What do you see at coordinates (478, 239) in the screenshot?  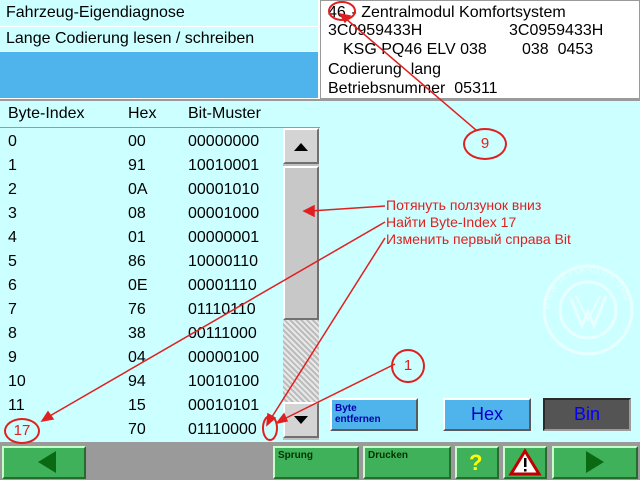 I see `annotation-step-3: Изменить первый справа Bit` at bounding box center [478, 239].